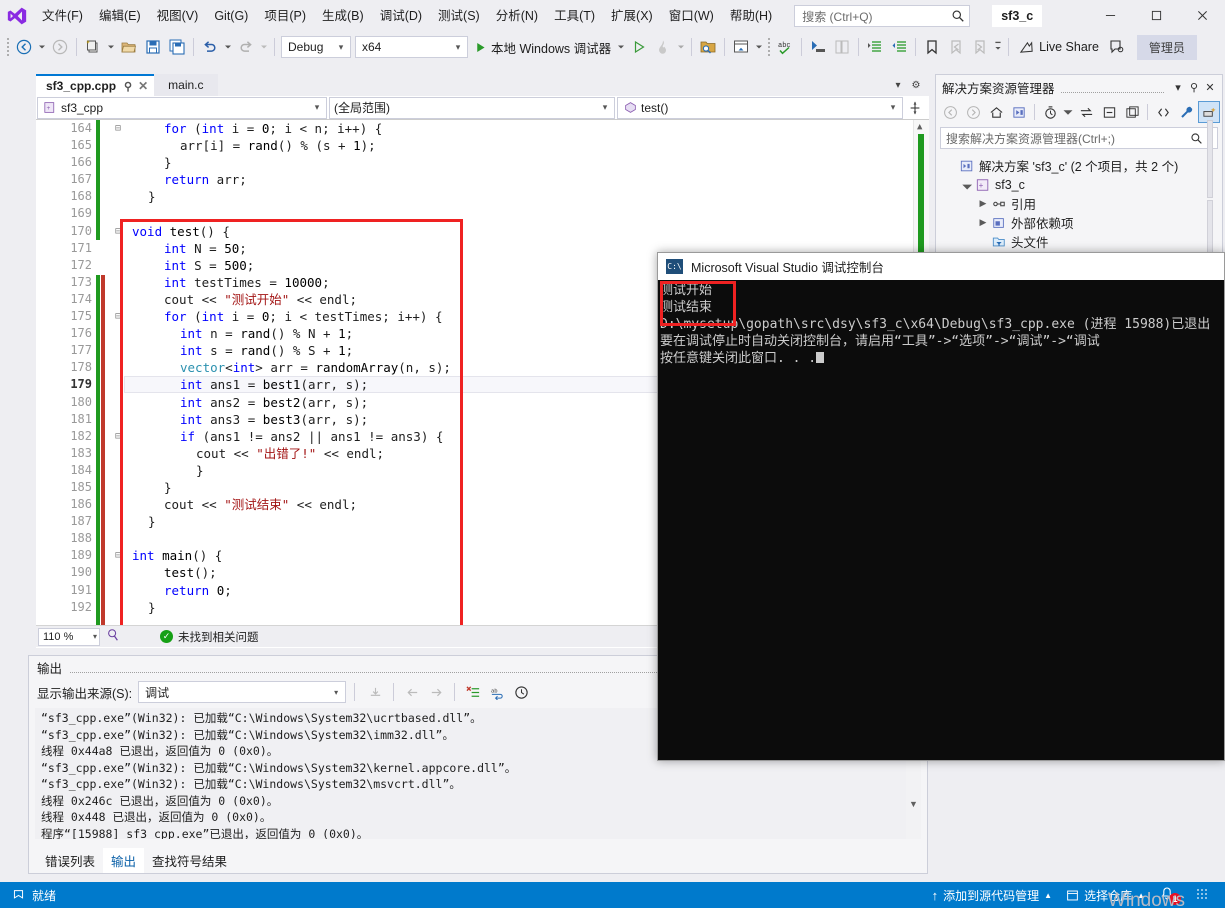 Image resolution: width=1225 pixels, height=908 pixels. I want to click on code-line: 165 arr[i] = rand() % (s + 1);, so click(482, 145).